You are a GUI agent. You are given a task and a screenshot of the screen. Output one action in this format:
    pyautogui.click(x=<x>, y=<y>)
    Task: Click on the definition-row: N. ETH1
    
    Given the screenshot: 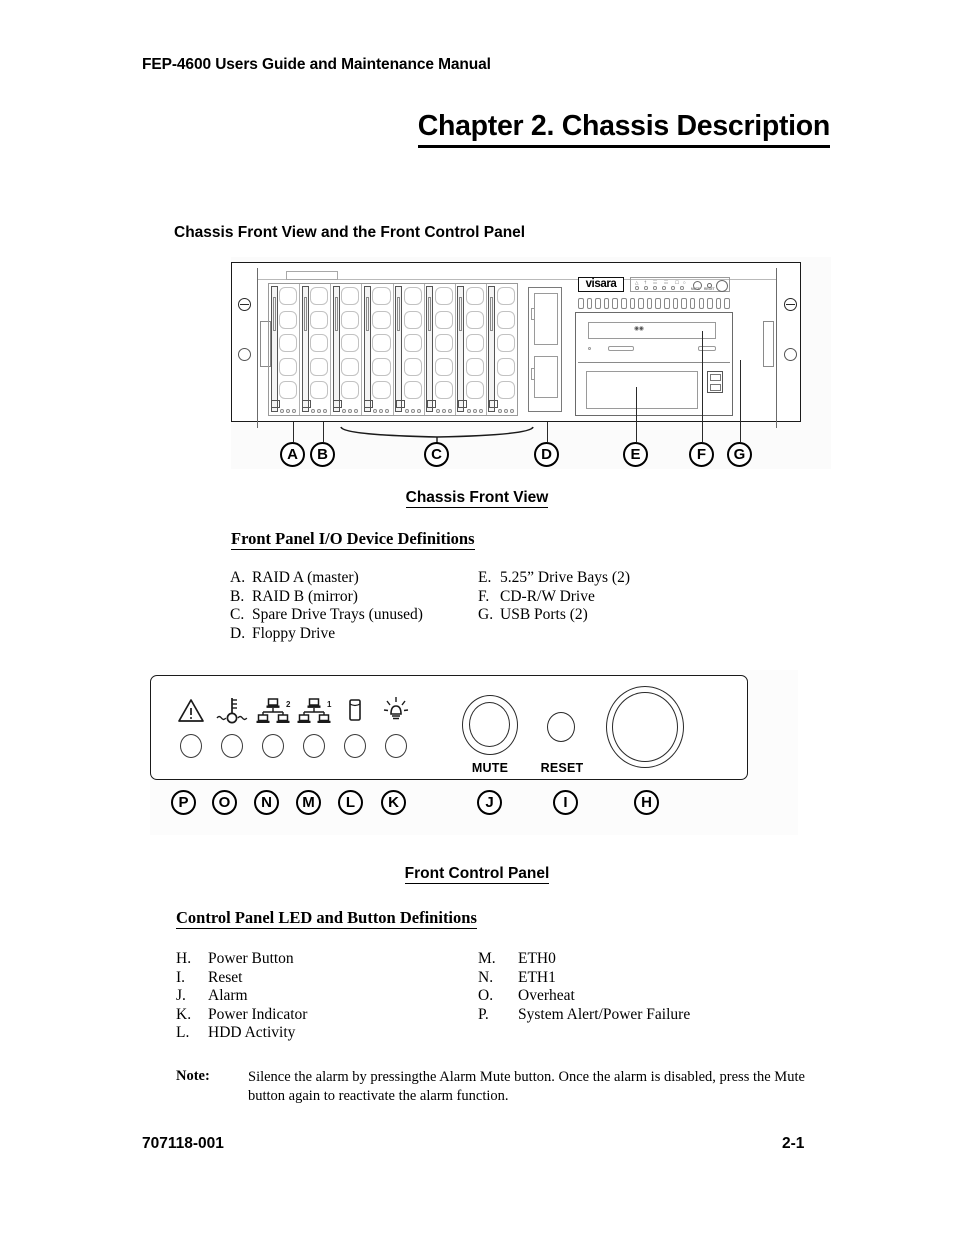 What is the action you would take?
    pyautogui.click(x=517, y=977)
    